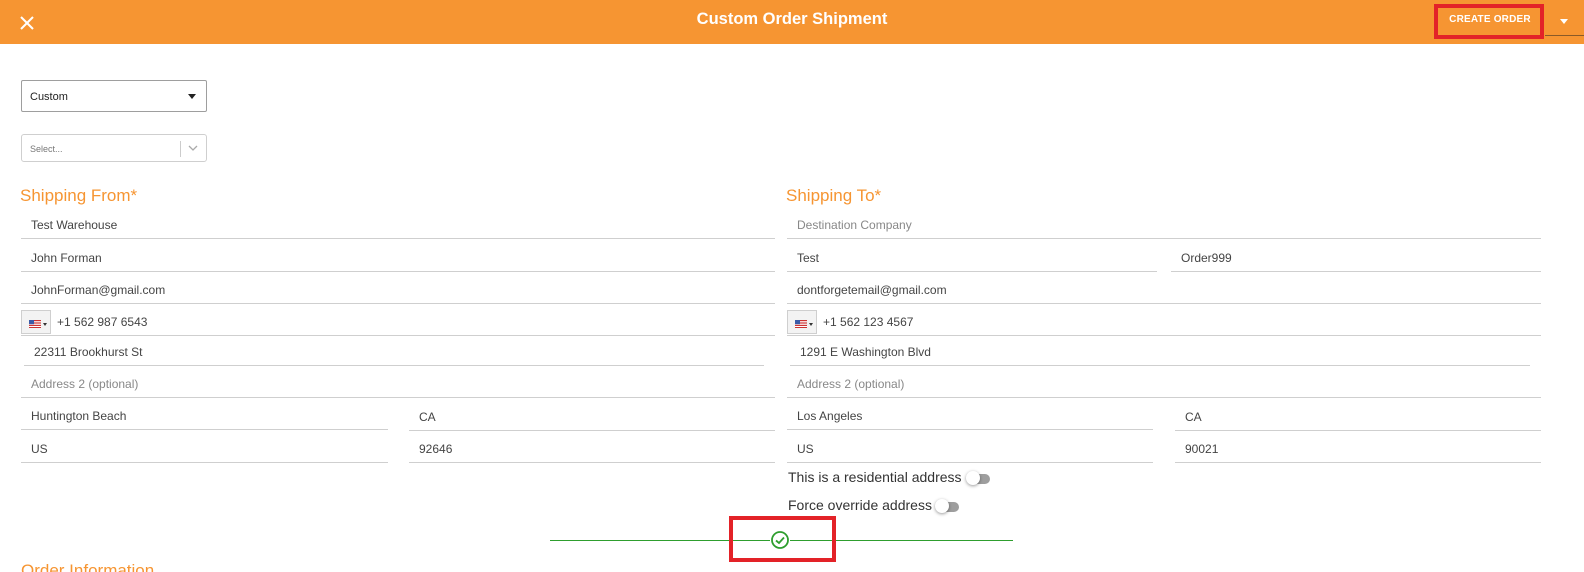  Describe the element at coordinates (398, 323) in the screenshot. I see `from-phone-field: +1 562 987 6543` at that location.